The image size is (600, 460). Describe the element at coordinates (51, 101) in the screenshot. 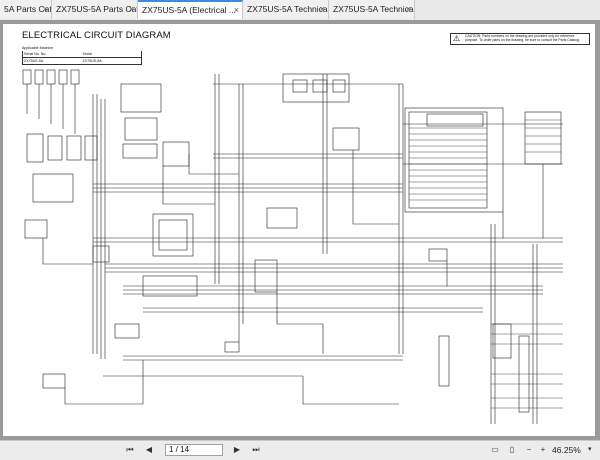

I see `connector-cluster-top-left` at that location.